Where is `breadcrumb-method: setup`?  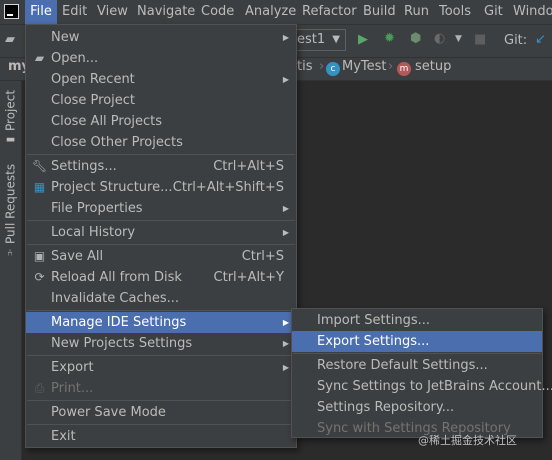 breadcrumb-method: setup is located at coordinates (433, 66).